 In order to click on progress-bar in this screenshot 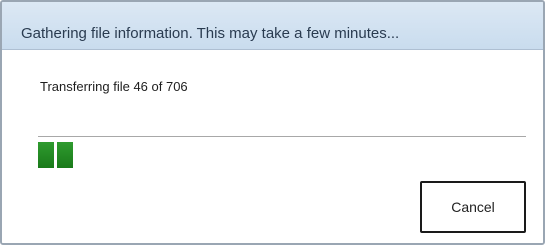, I will do `click(282, 155)`.